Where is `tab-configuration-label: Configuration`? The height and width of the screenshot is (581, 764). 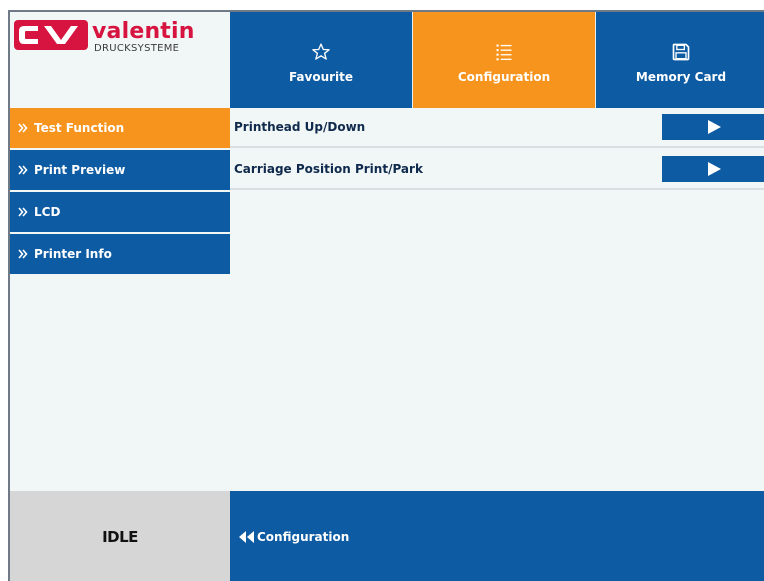
tab-configuration-label: Configuration is located at coordinates (504, 77).